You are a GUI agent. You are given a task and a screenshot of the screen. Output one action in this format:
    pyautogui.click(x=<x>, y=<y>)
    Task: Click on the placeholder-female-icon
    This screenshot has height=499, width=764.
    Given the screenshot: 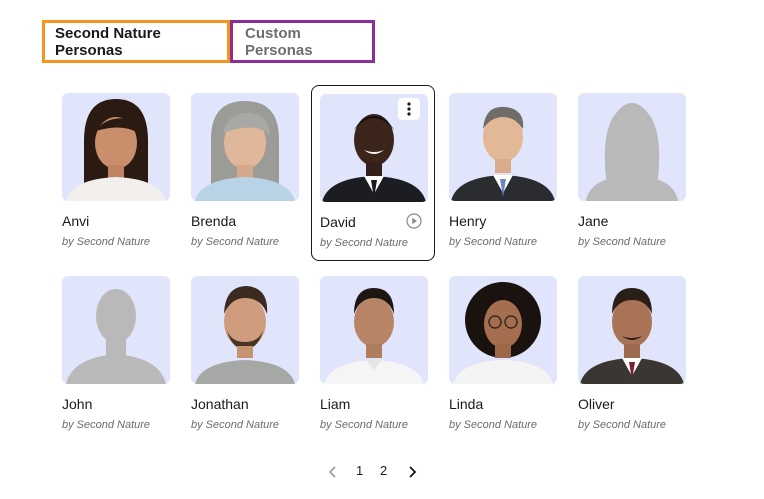 What is the action you would take?
    pyautogui.click(x=632, y=152)
    